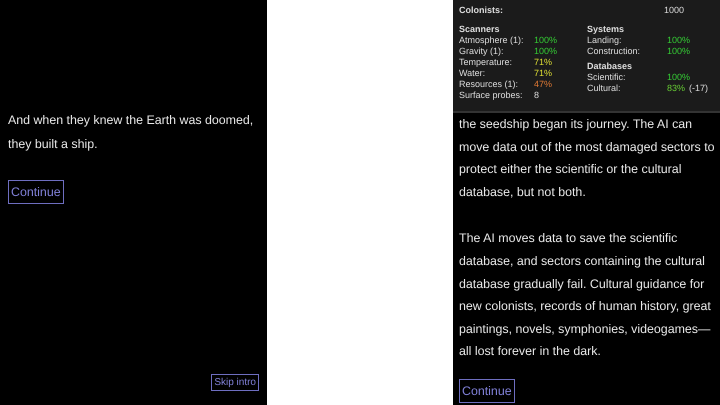  What do you see at coordinates (610, 66) in the screenshot?
I see `section-heading: Databases` at bounding box center [610, 66].